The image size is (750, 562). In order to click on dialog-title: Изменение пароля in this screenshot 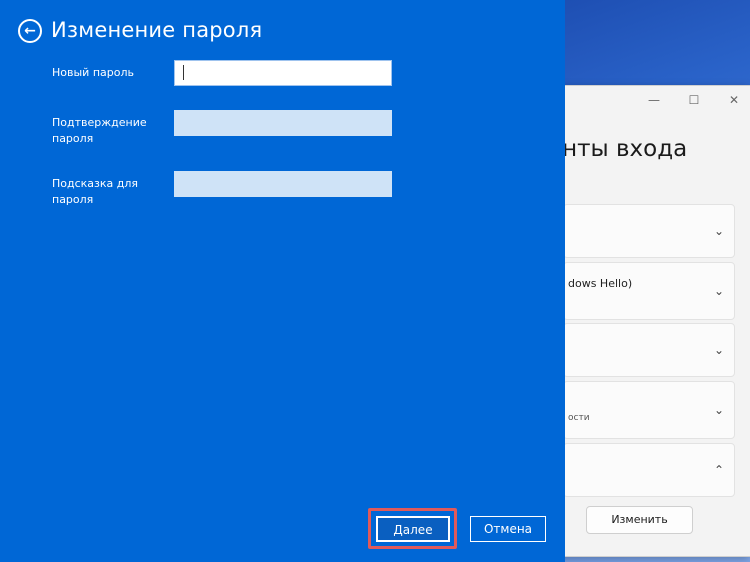, I will do `click(157, 30)`.